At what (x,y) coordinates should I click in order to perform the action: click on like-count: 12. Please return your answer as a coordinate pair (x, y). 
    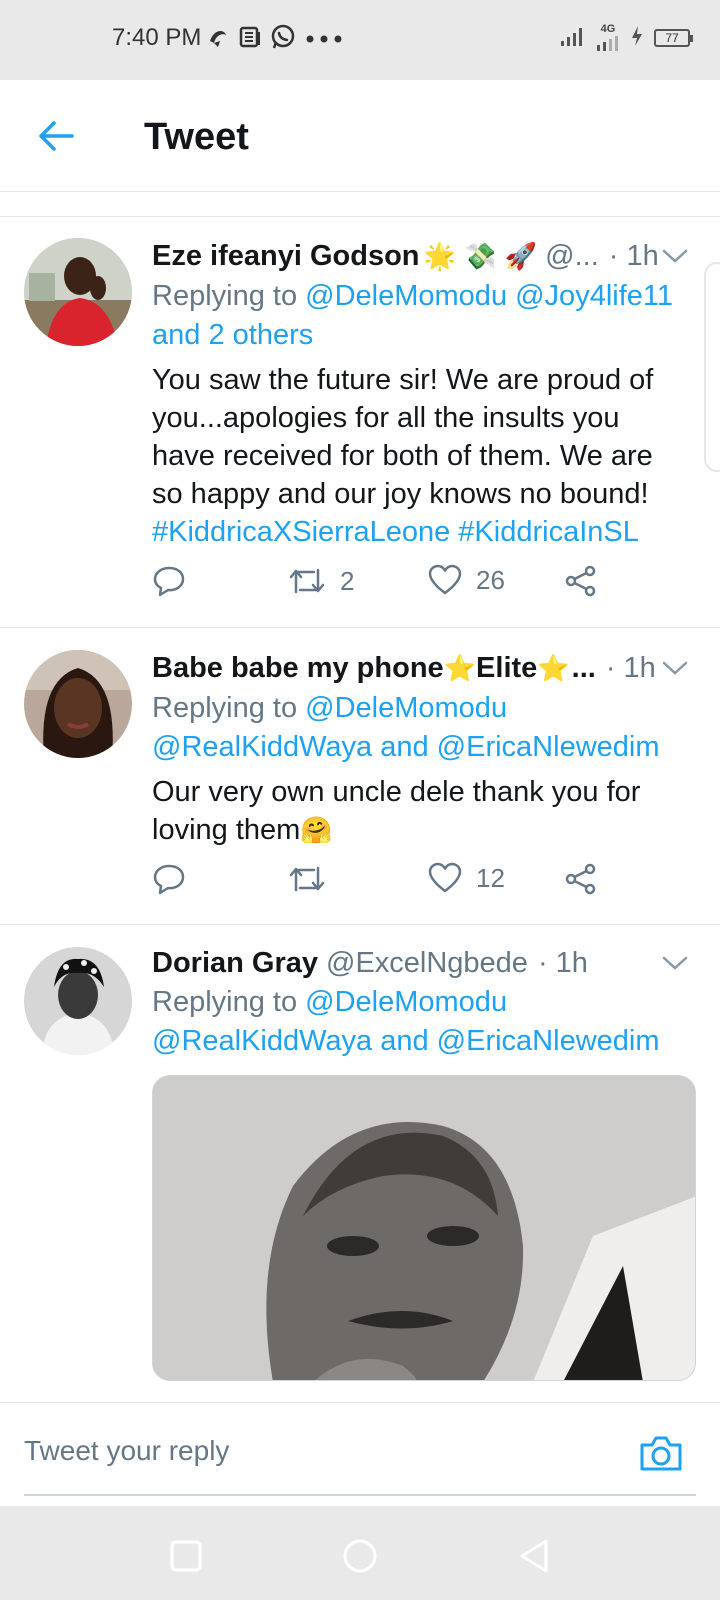
    Looking at the image, I should click on (490, 877).